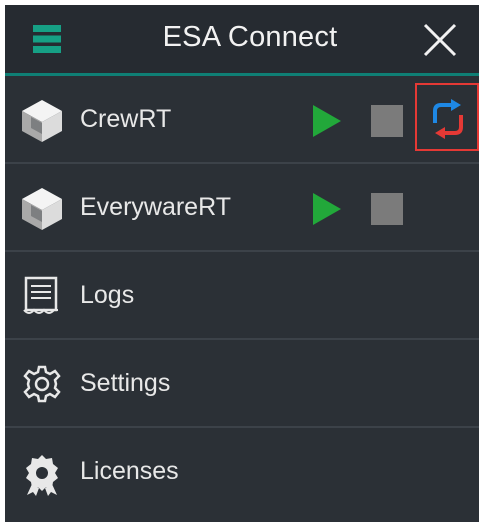  I want to click on hamburger-menu-icon, so click(47, 39).